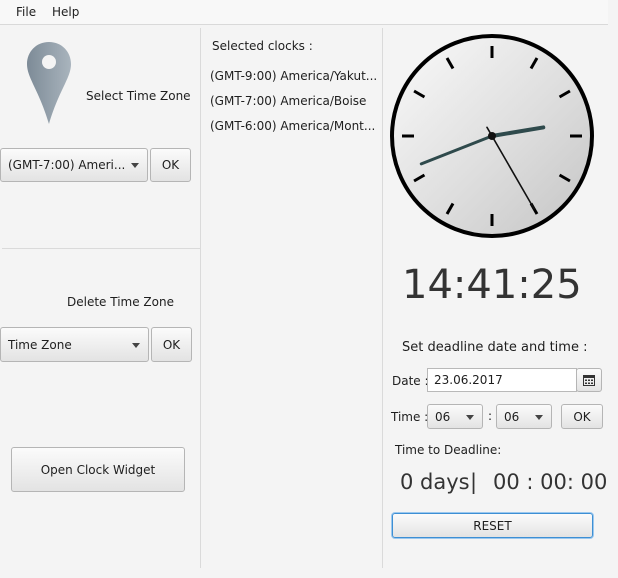 The height and width of the screenshot is (578, 618). Describe the element at coordinates (443, 416) in the screenshot. I see `hour-select-value: 06` at that location.